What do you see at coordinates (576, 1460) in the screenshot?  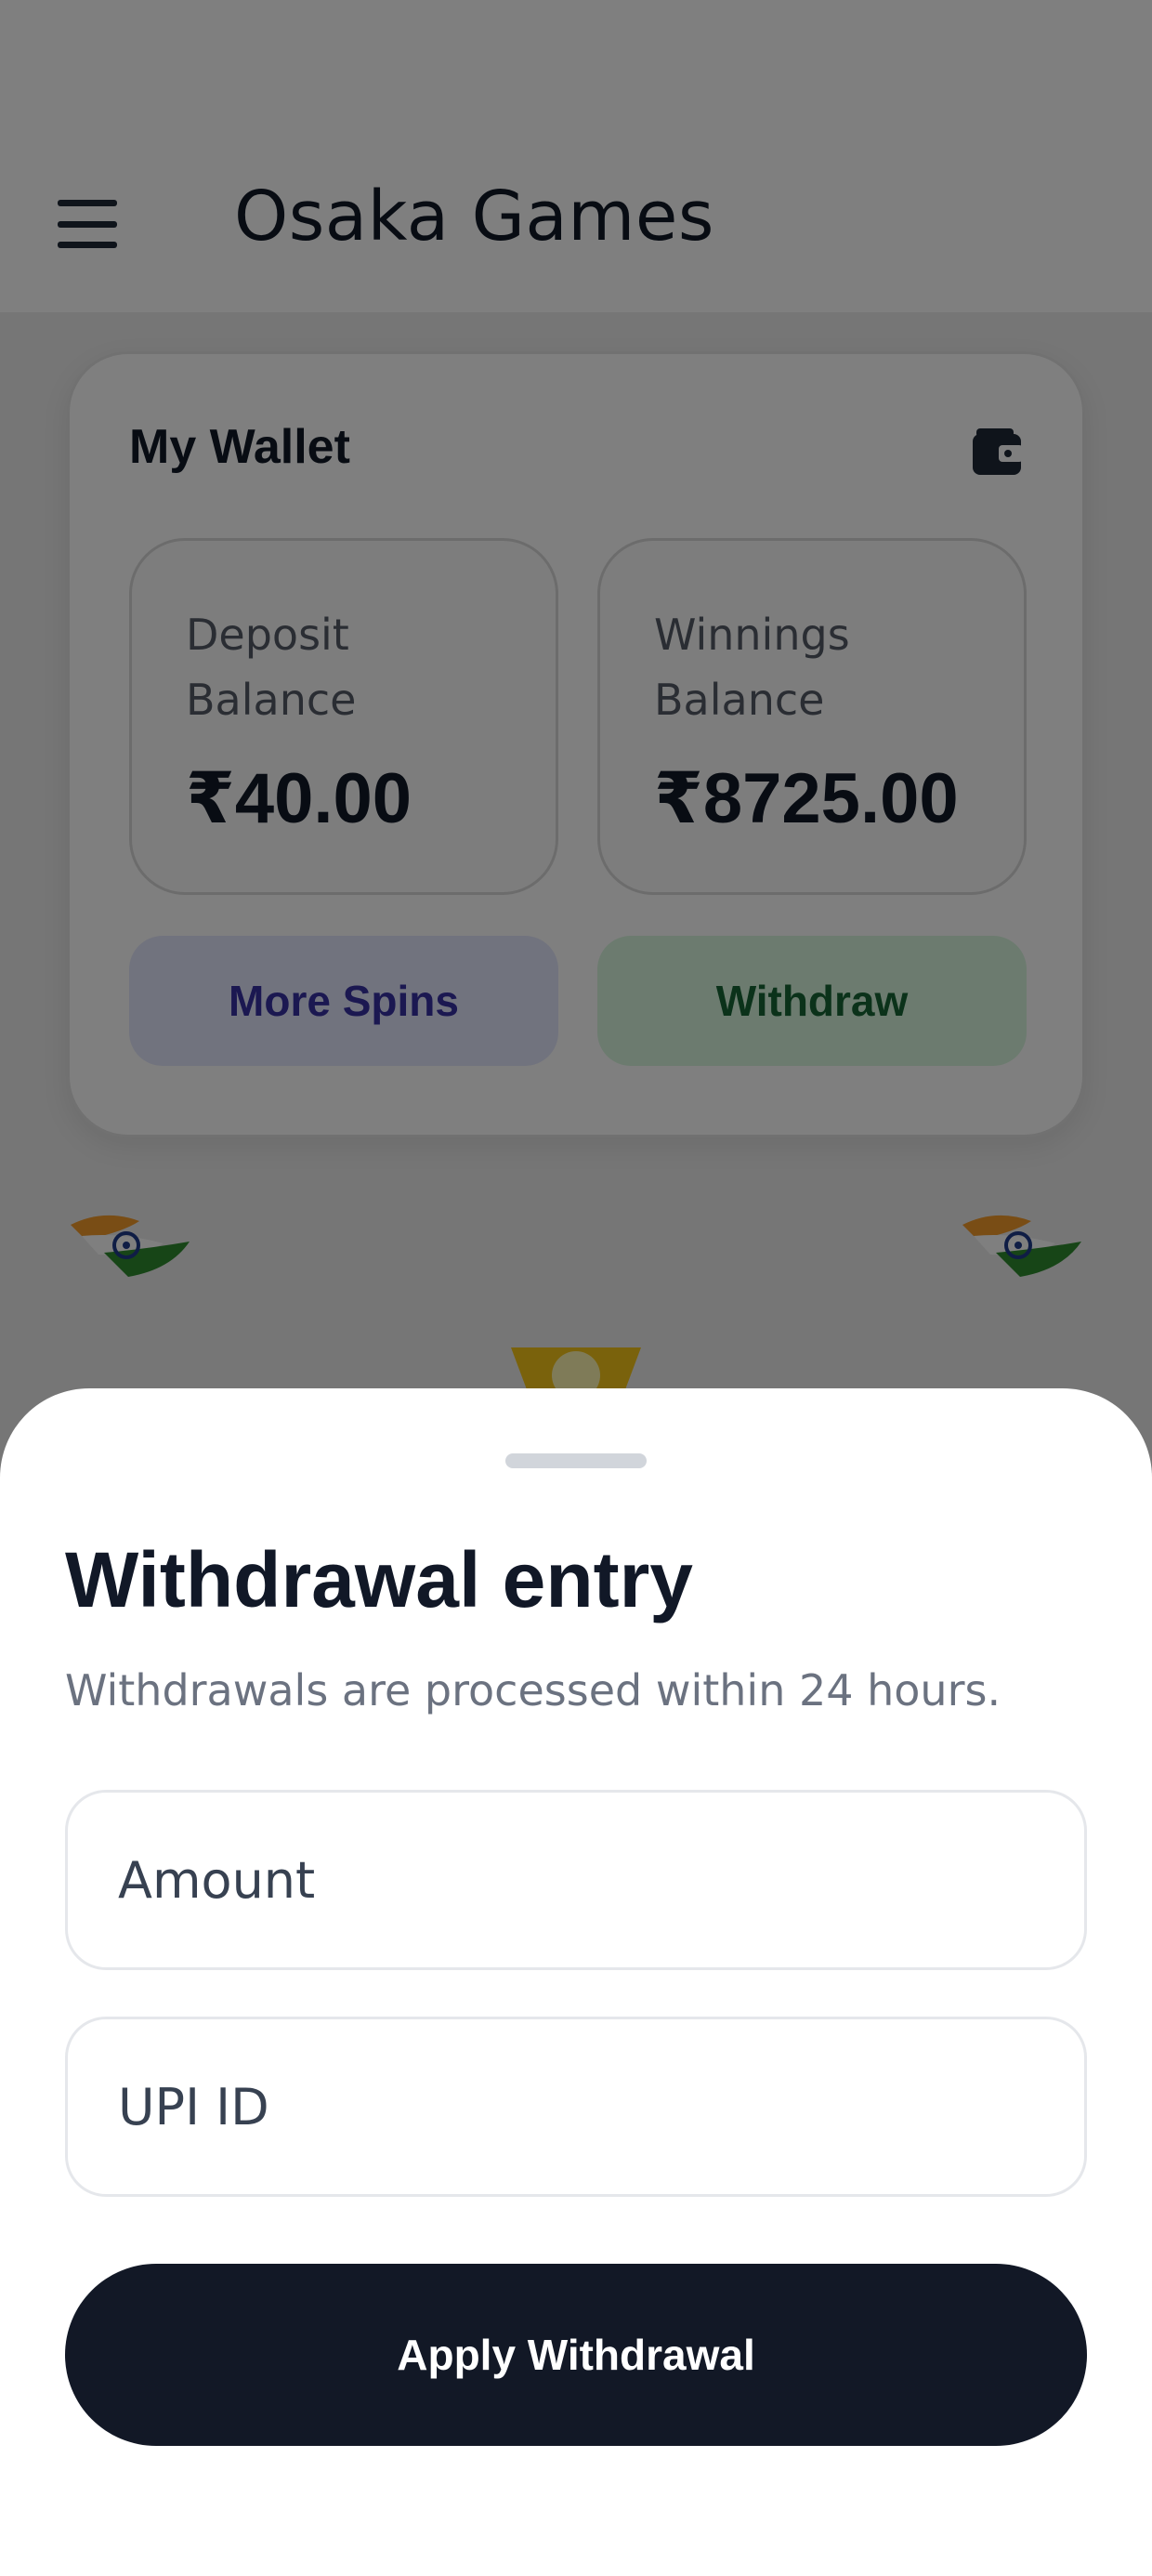 I see `drag-handle` at bounding box center [576, 1460].